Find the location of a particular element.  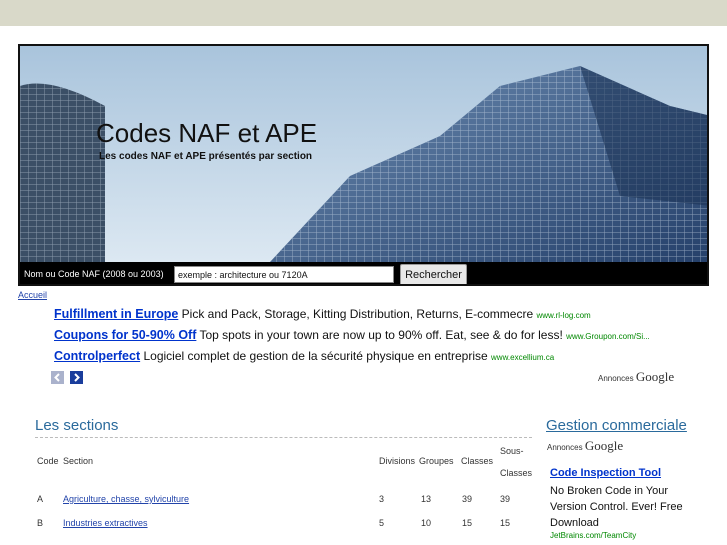

row-classes: 15 is located at coordinates (467, 523).